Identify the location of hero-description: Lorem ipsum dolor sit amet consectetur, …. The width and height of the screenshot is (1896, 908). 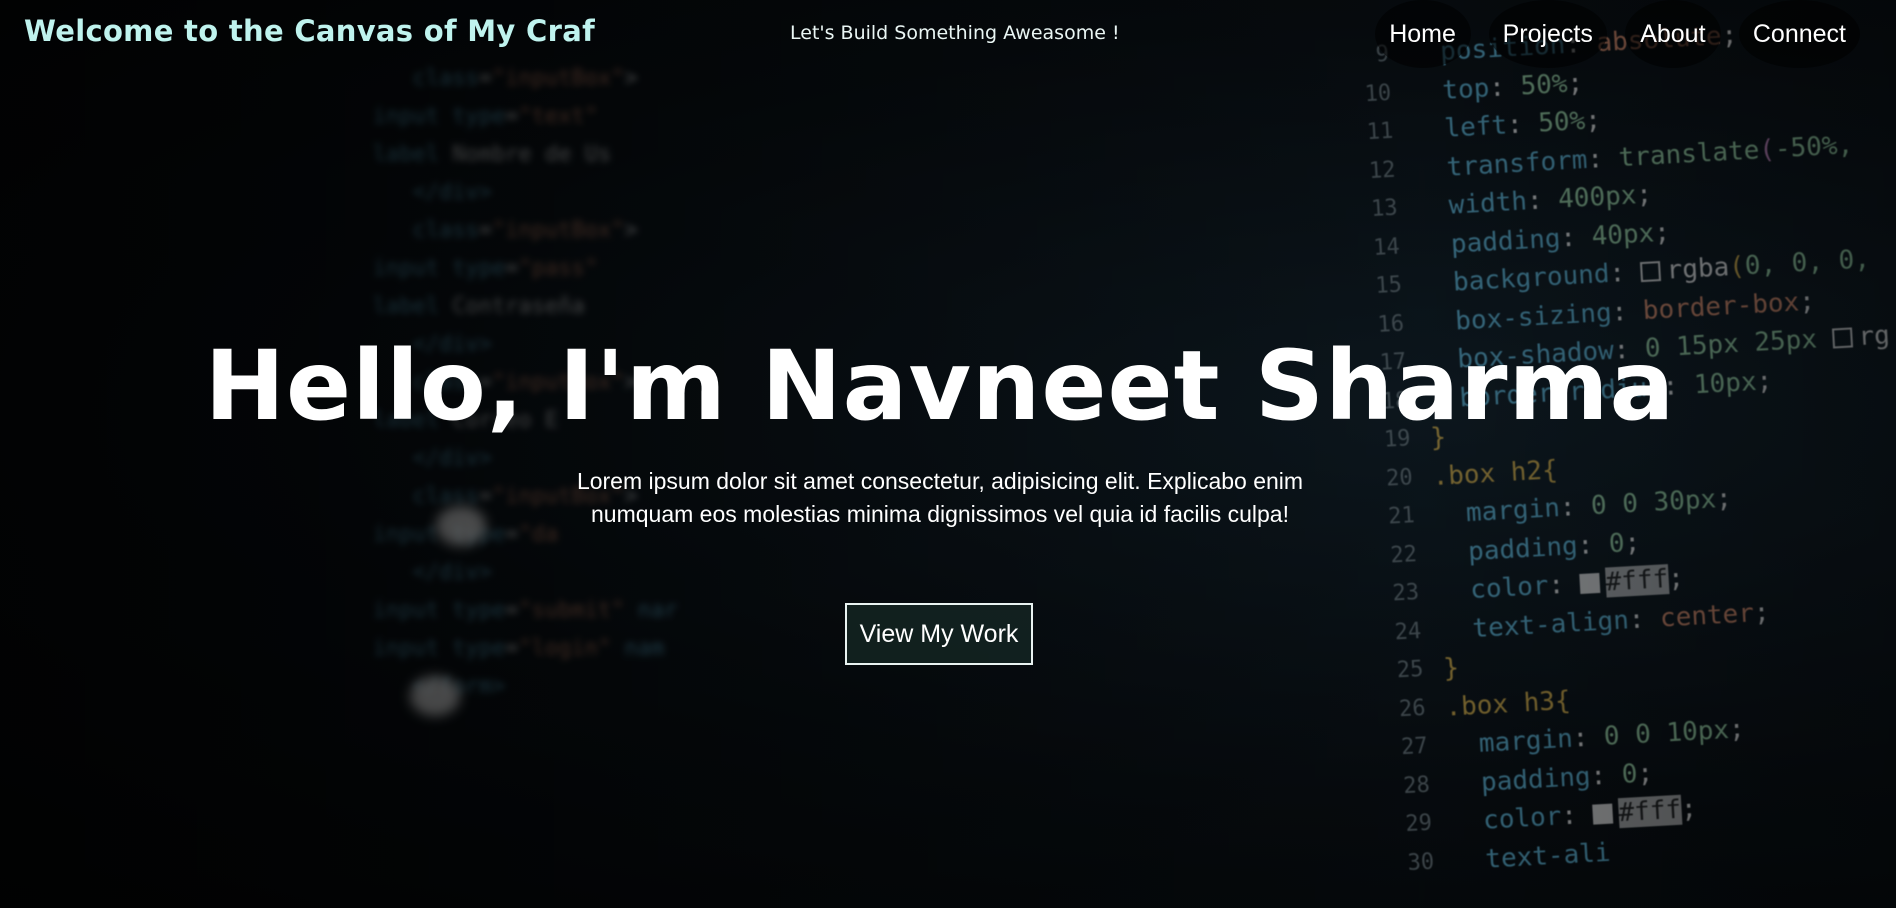
(940, 497).